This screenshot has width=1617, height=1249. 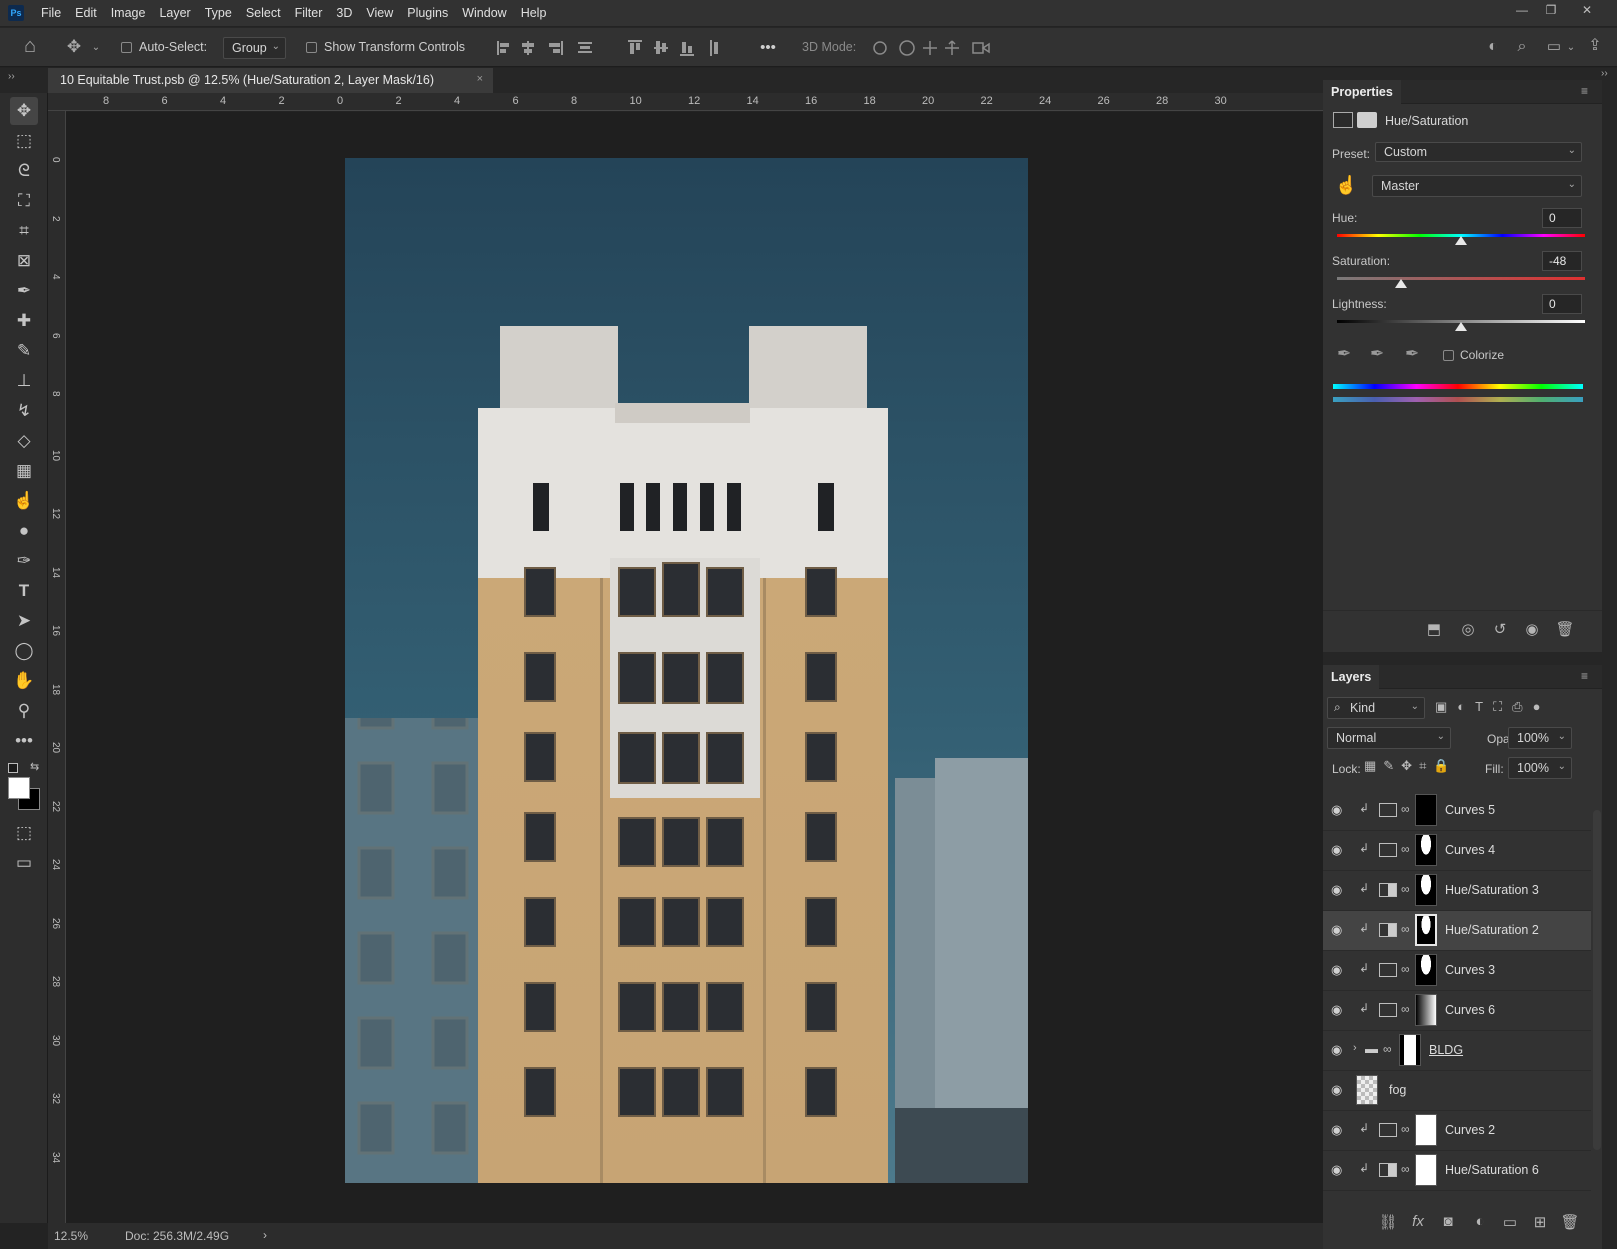 What do you see at coordinates (344, 13) in the screenshot?
I see `menu-3d: 3D` at bounding box center [344, 13].